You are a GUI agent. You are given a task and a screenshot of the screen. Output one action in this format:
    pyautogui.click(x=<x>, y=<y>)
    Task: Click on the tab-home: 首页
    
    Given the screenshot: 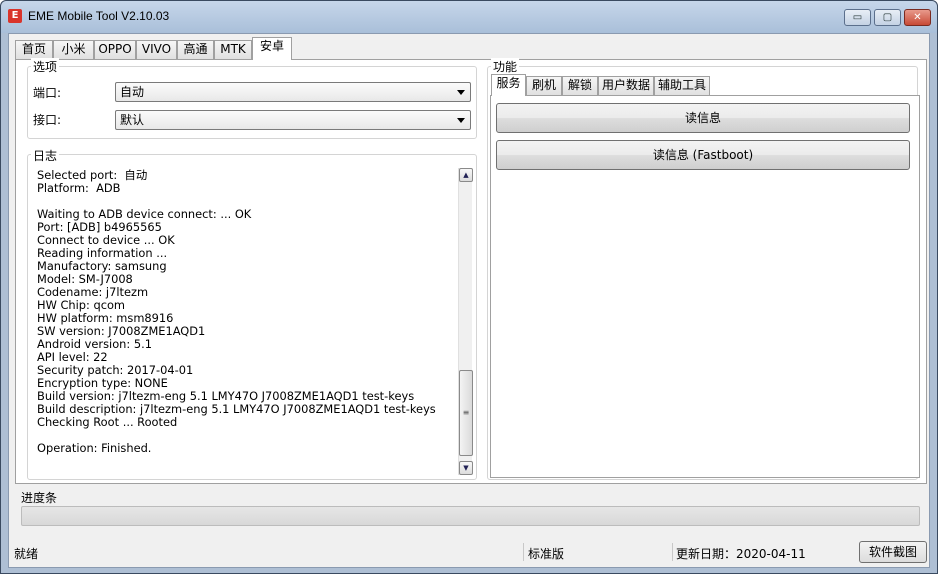 What is the action you would take?
    pyautogui.click(x=34, y=49)
    